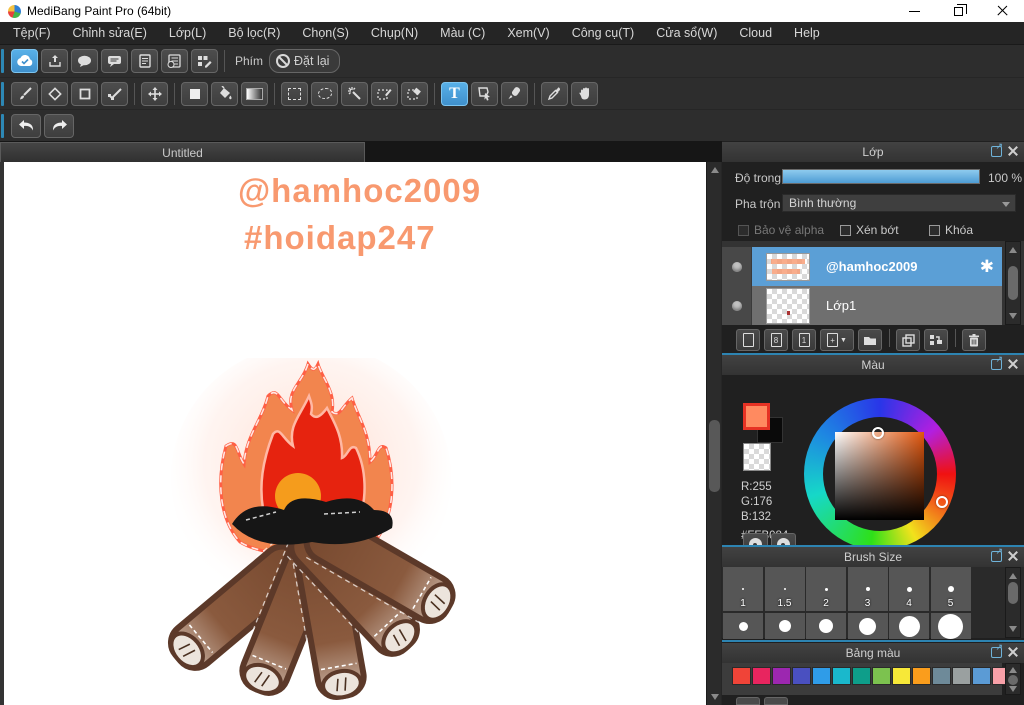 The image size is (1024, 705). I want to click on publish-button, so click(54, 61).